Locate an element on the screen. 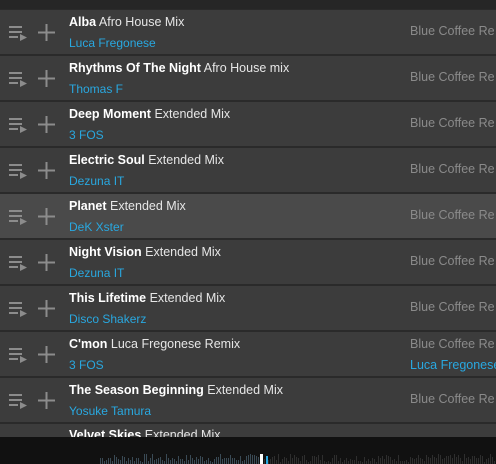  track-artist: DeK Xster is located at coordinates (96, 227).